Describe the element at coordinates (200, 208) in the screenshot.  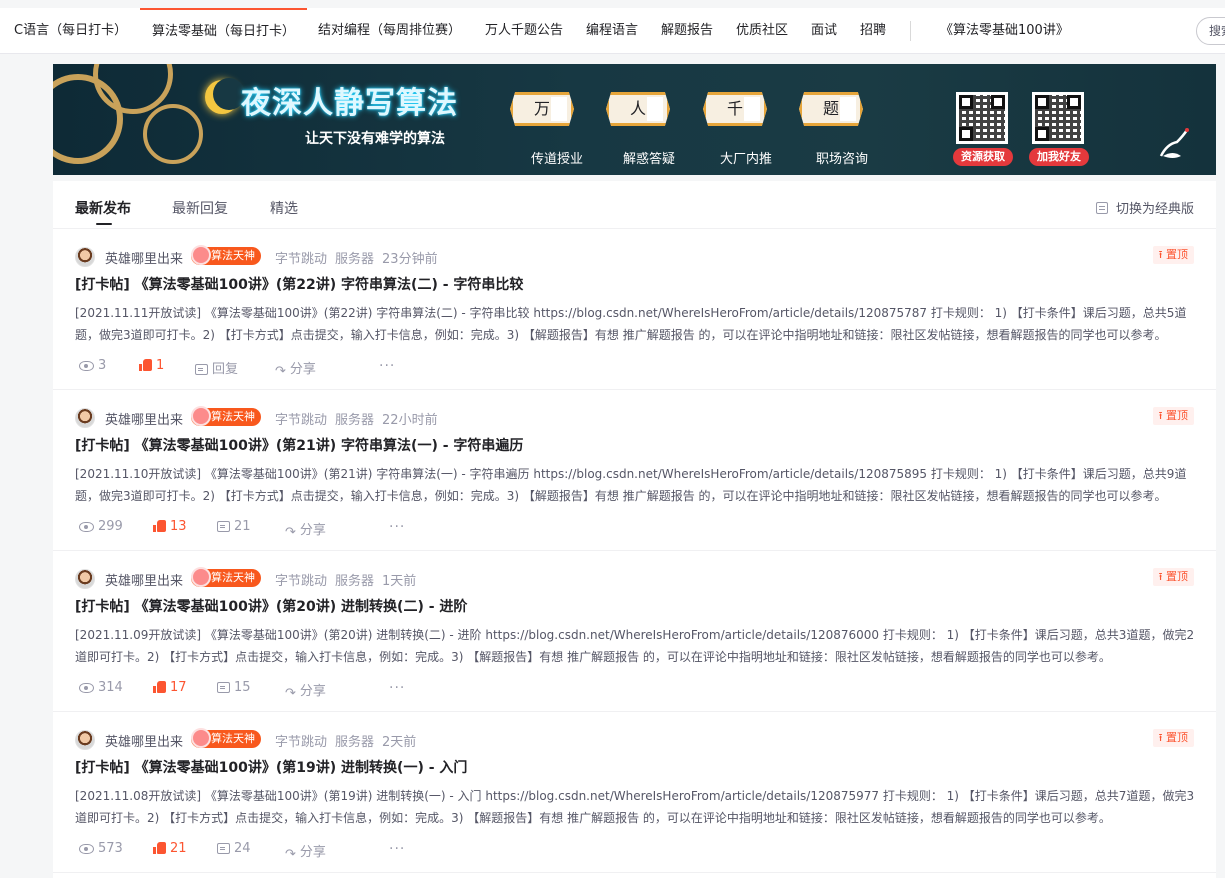
I see `tab-latest-replies: 最新回复` at that location.